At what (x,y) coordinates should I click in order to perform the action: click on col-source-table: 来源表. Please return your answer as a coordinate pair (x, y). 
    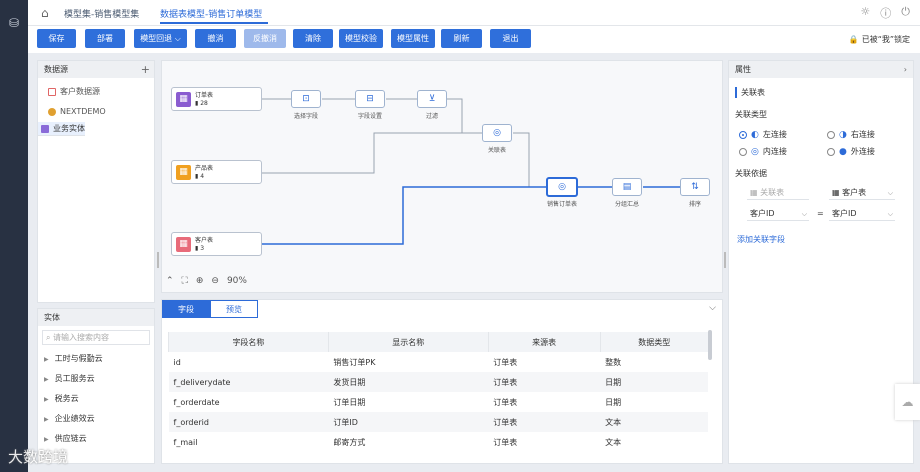
    Looking at the image, I should click on (544, 342).